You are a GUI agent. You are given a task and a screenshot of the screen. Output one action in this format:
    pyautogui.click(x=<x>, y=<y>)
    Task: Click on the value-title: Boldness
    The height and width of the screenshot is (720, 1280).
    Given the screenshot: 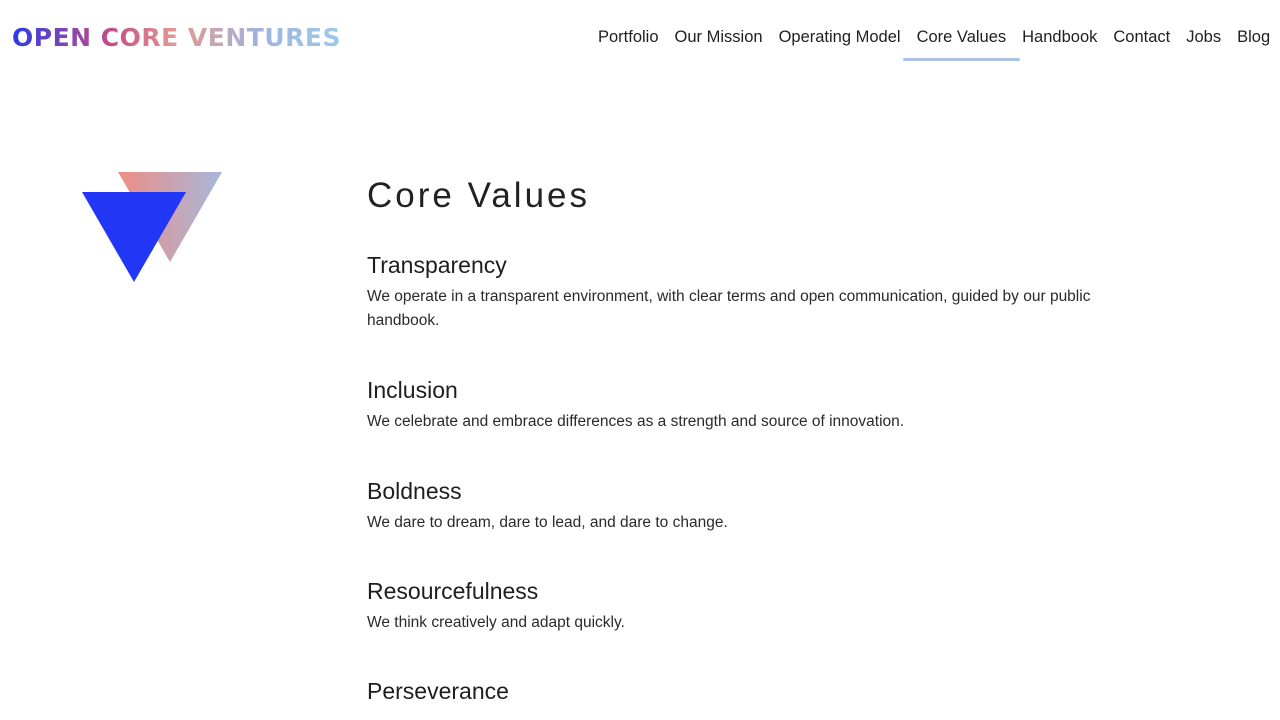 What is the action you would take?
    pyautogui.click(x=414, y=491)
    